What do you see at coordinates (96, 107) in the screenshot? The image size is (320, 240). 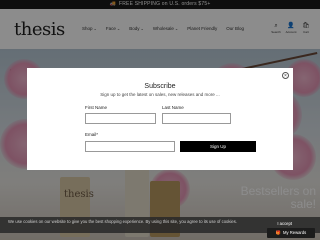 I see `first-name-label: First Name` at bounding box center [96, 107].